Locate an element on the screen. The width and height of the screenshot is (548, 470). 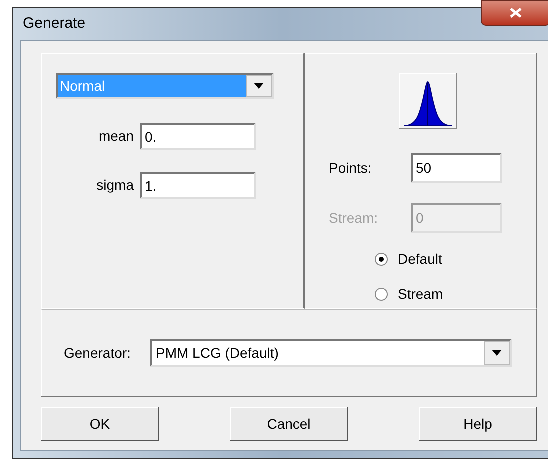
close-icon is located at coordinates (516, 13).